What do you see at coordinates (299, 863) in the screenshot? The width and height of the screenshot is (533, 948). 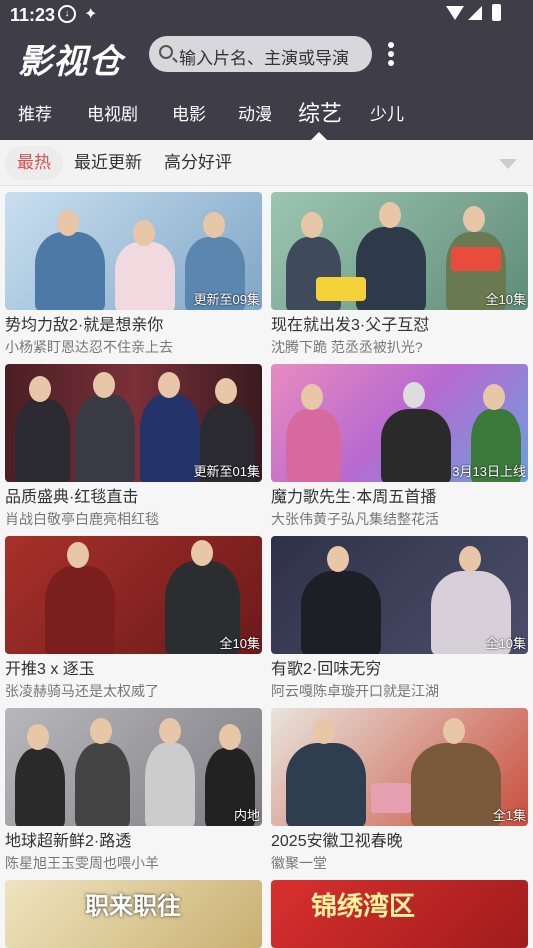 I see `card-subtitle: 徽聚一堂` at bounding box center [299, 863].